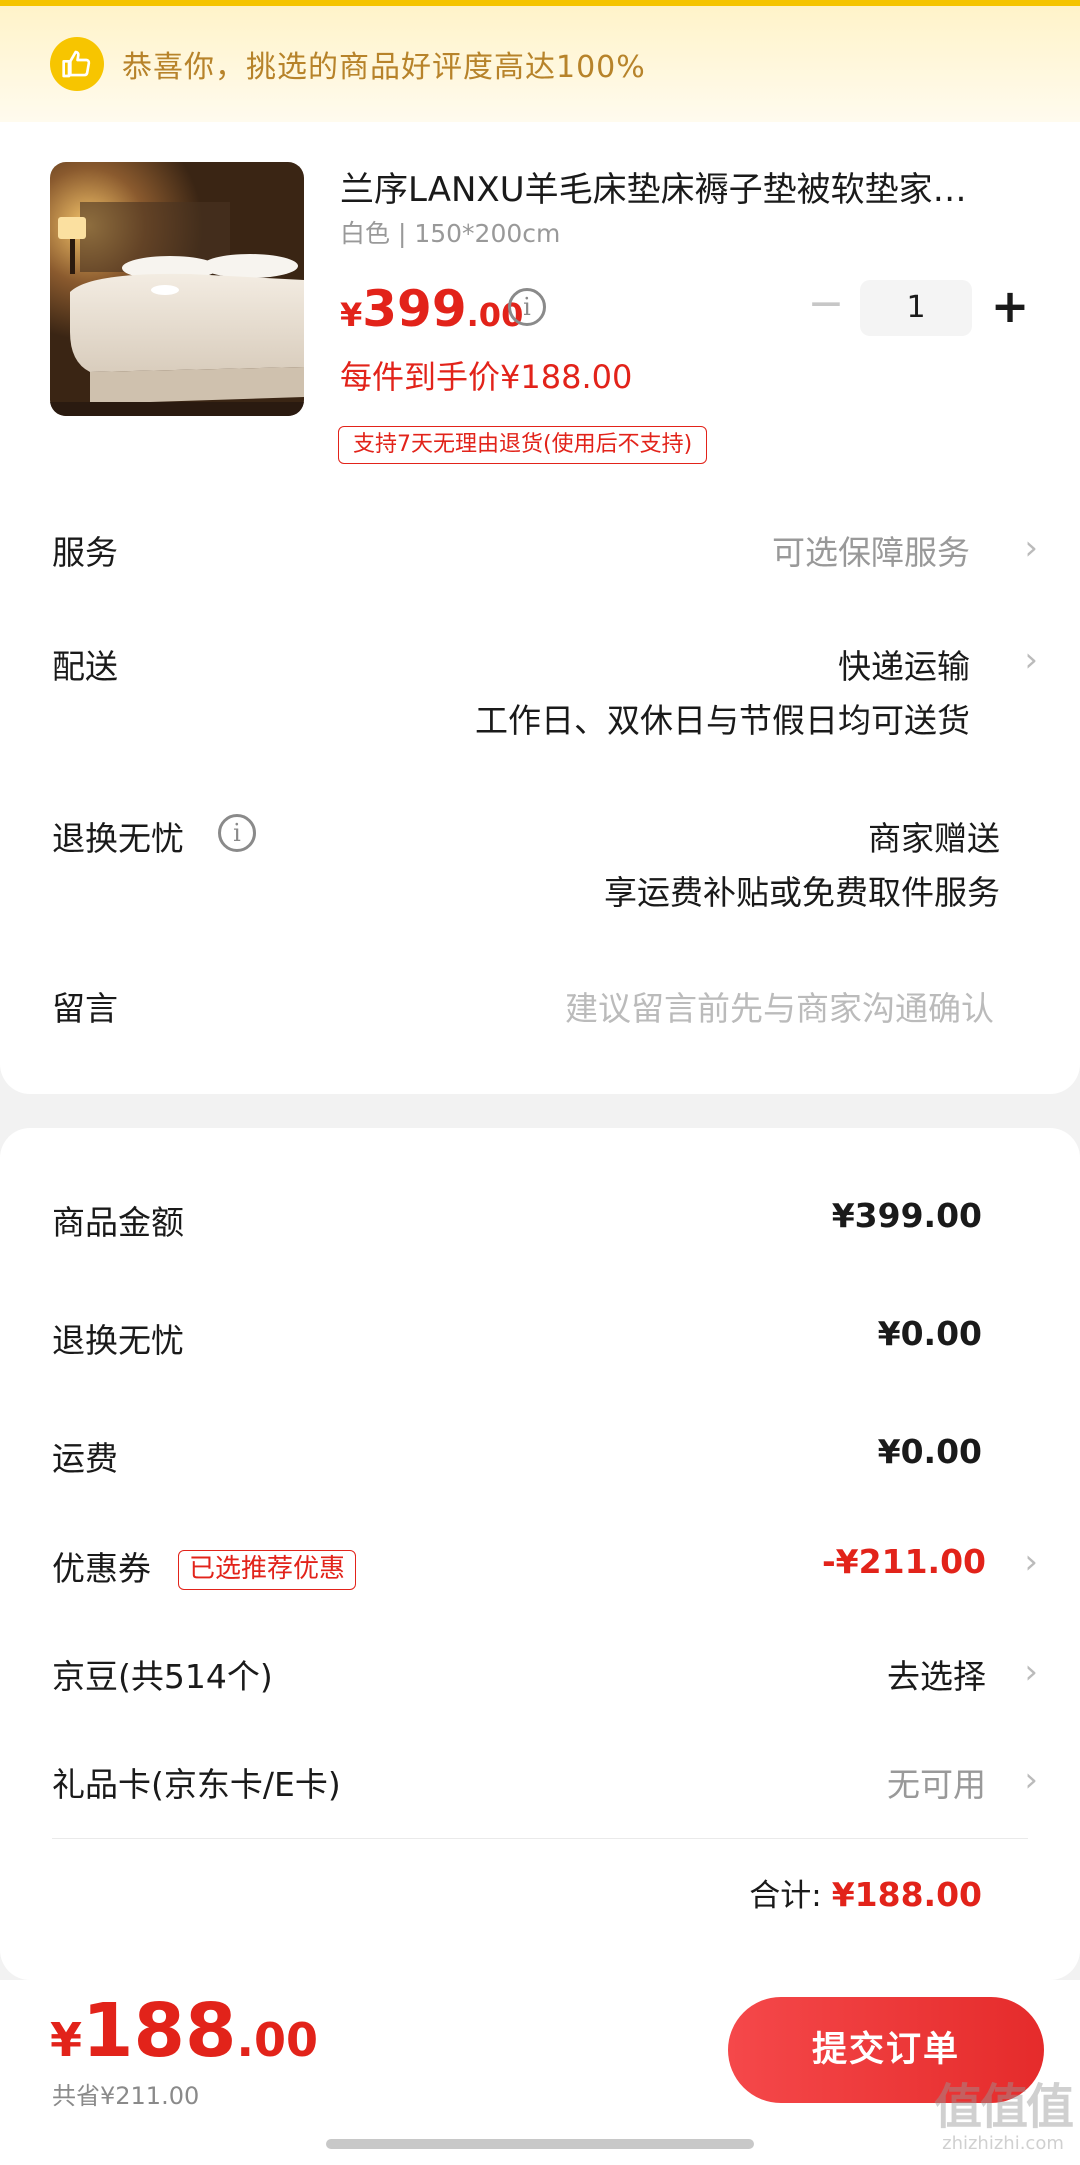  I want to click on home-indicator, so click(540, 2144).